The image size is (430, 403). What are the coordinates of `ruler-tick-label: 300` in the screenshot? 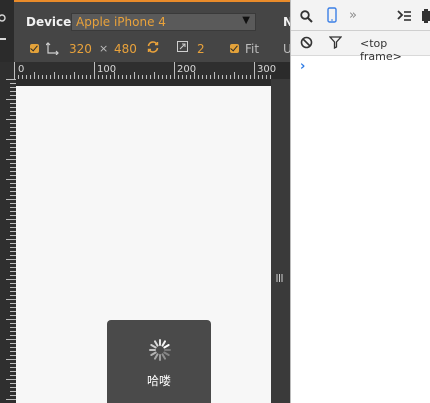 It's located at (267, 69).